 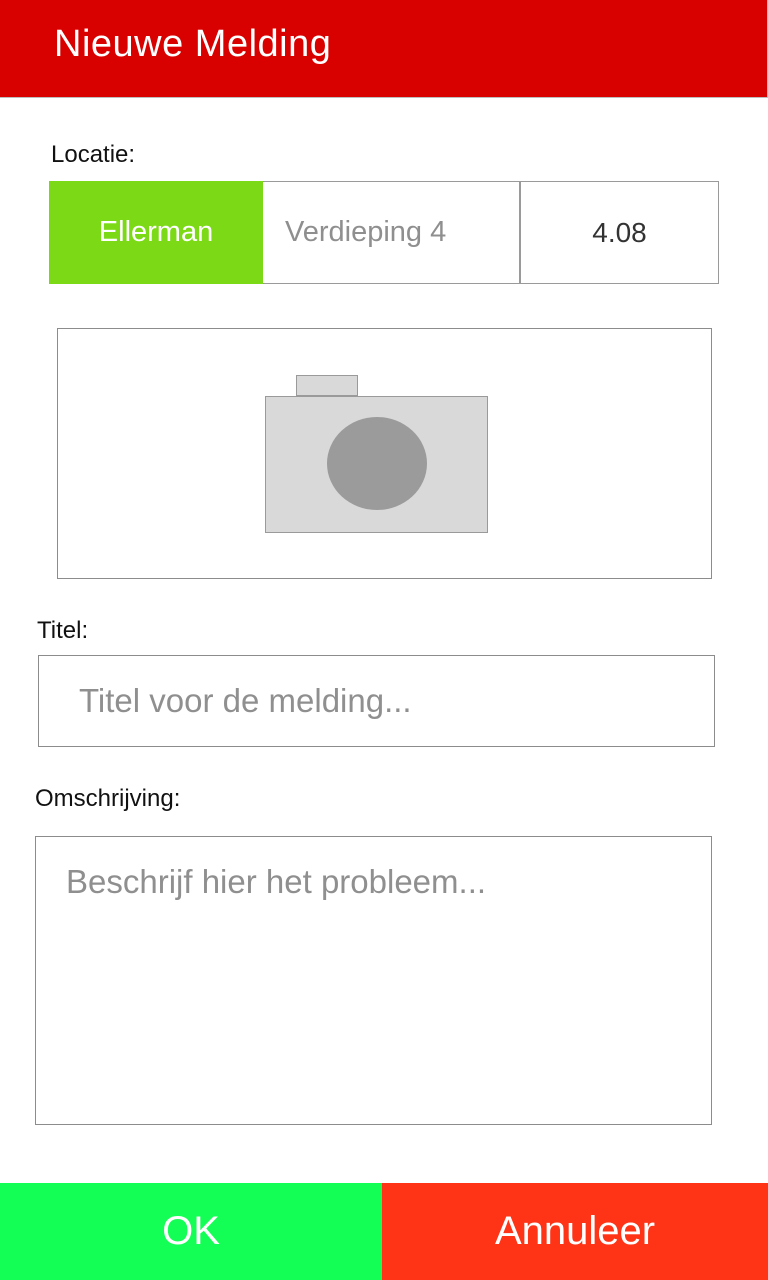 What do you see at coordinates (327, 385) in the screenshot?
I see `camera-icon-flash` at bounding box center [327, 385].